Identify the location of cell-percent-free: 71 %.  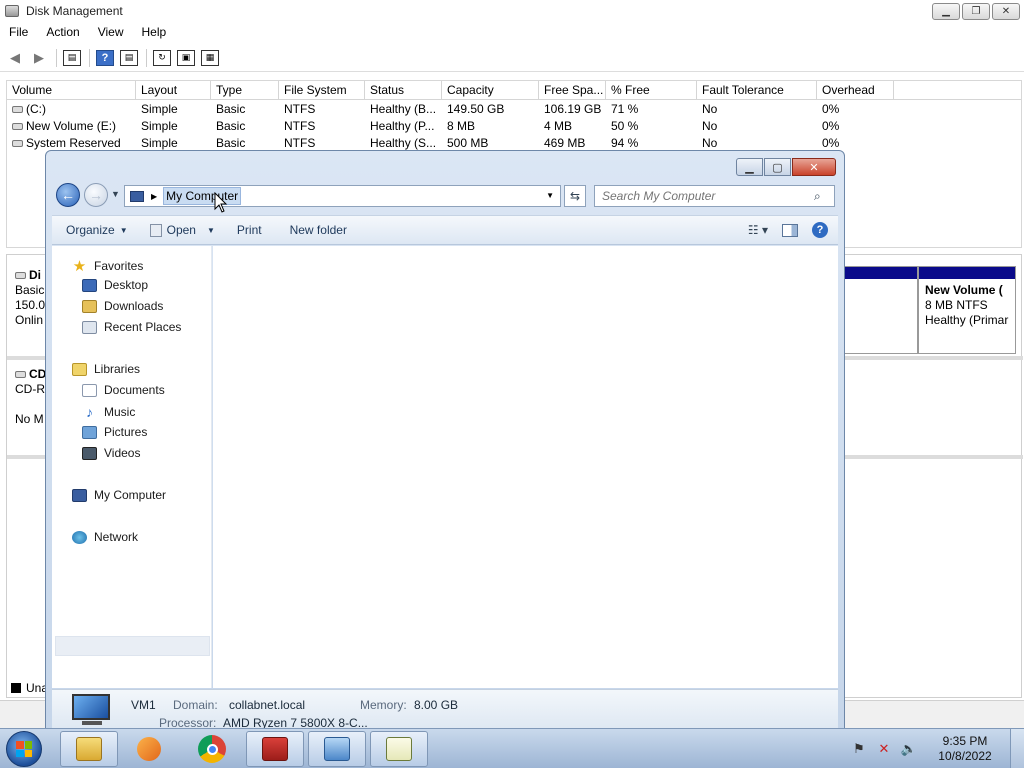
(625, 108).